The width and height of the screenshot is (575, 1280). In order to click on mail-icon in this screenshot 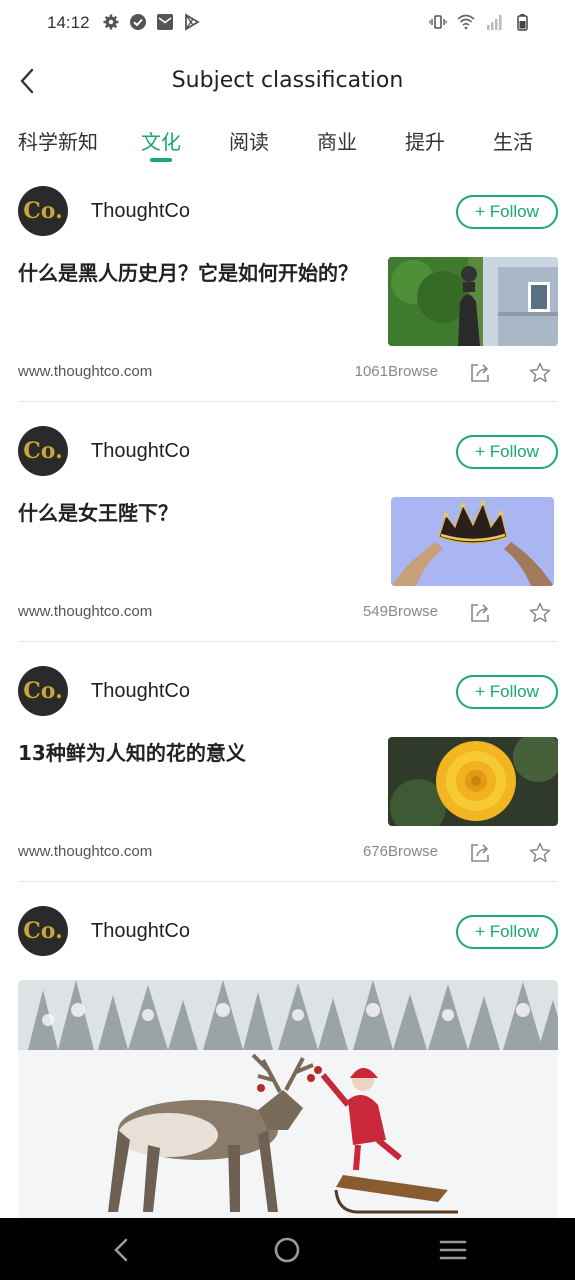, I will do `click(165, 22)`.